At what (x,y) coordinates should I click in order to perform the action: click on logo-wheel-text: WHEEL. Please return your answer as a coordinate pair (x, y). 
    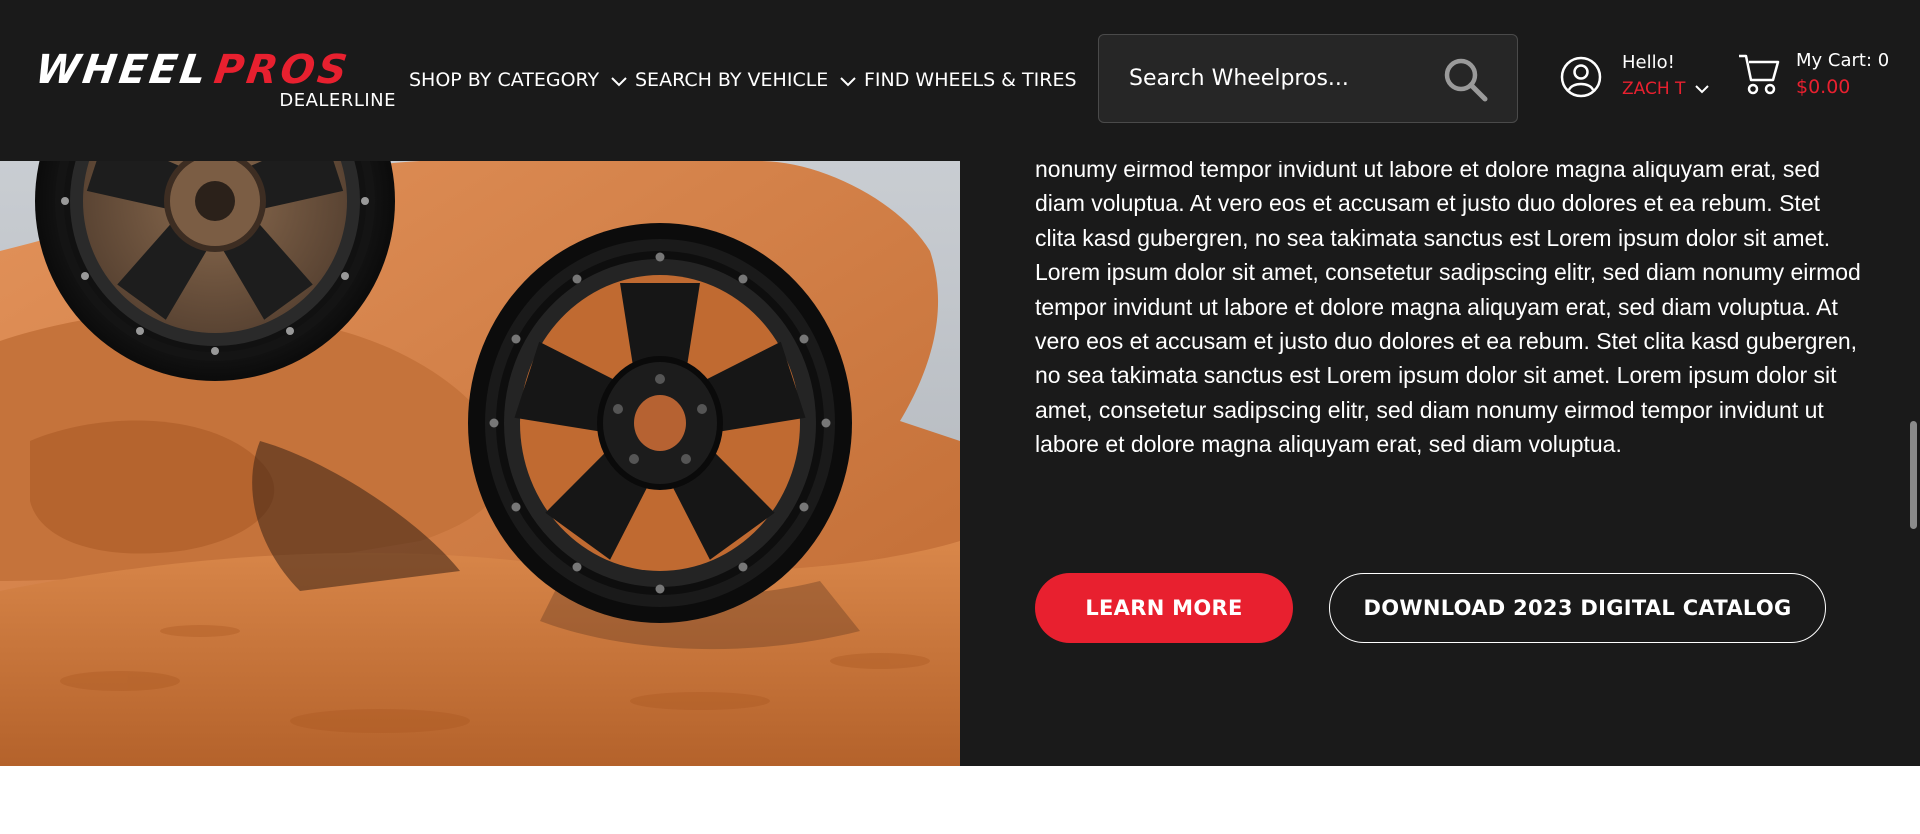
    Looking at the image, I should click on (122, 70).